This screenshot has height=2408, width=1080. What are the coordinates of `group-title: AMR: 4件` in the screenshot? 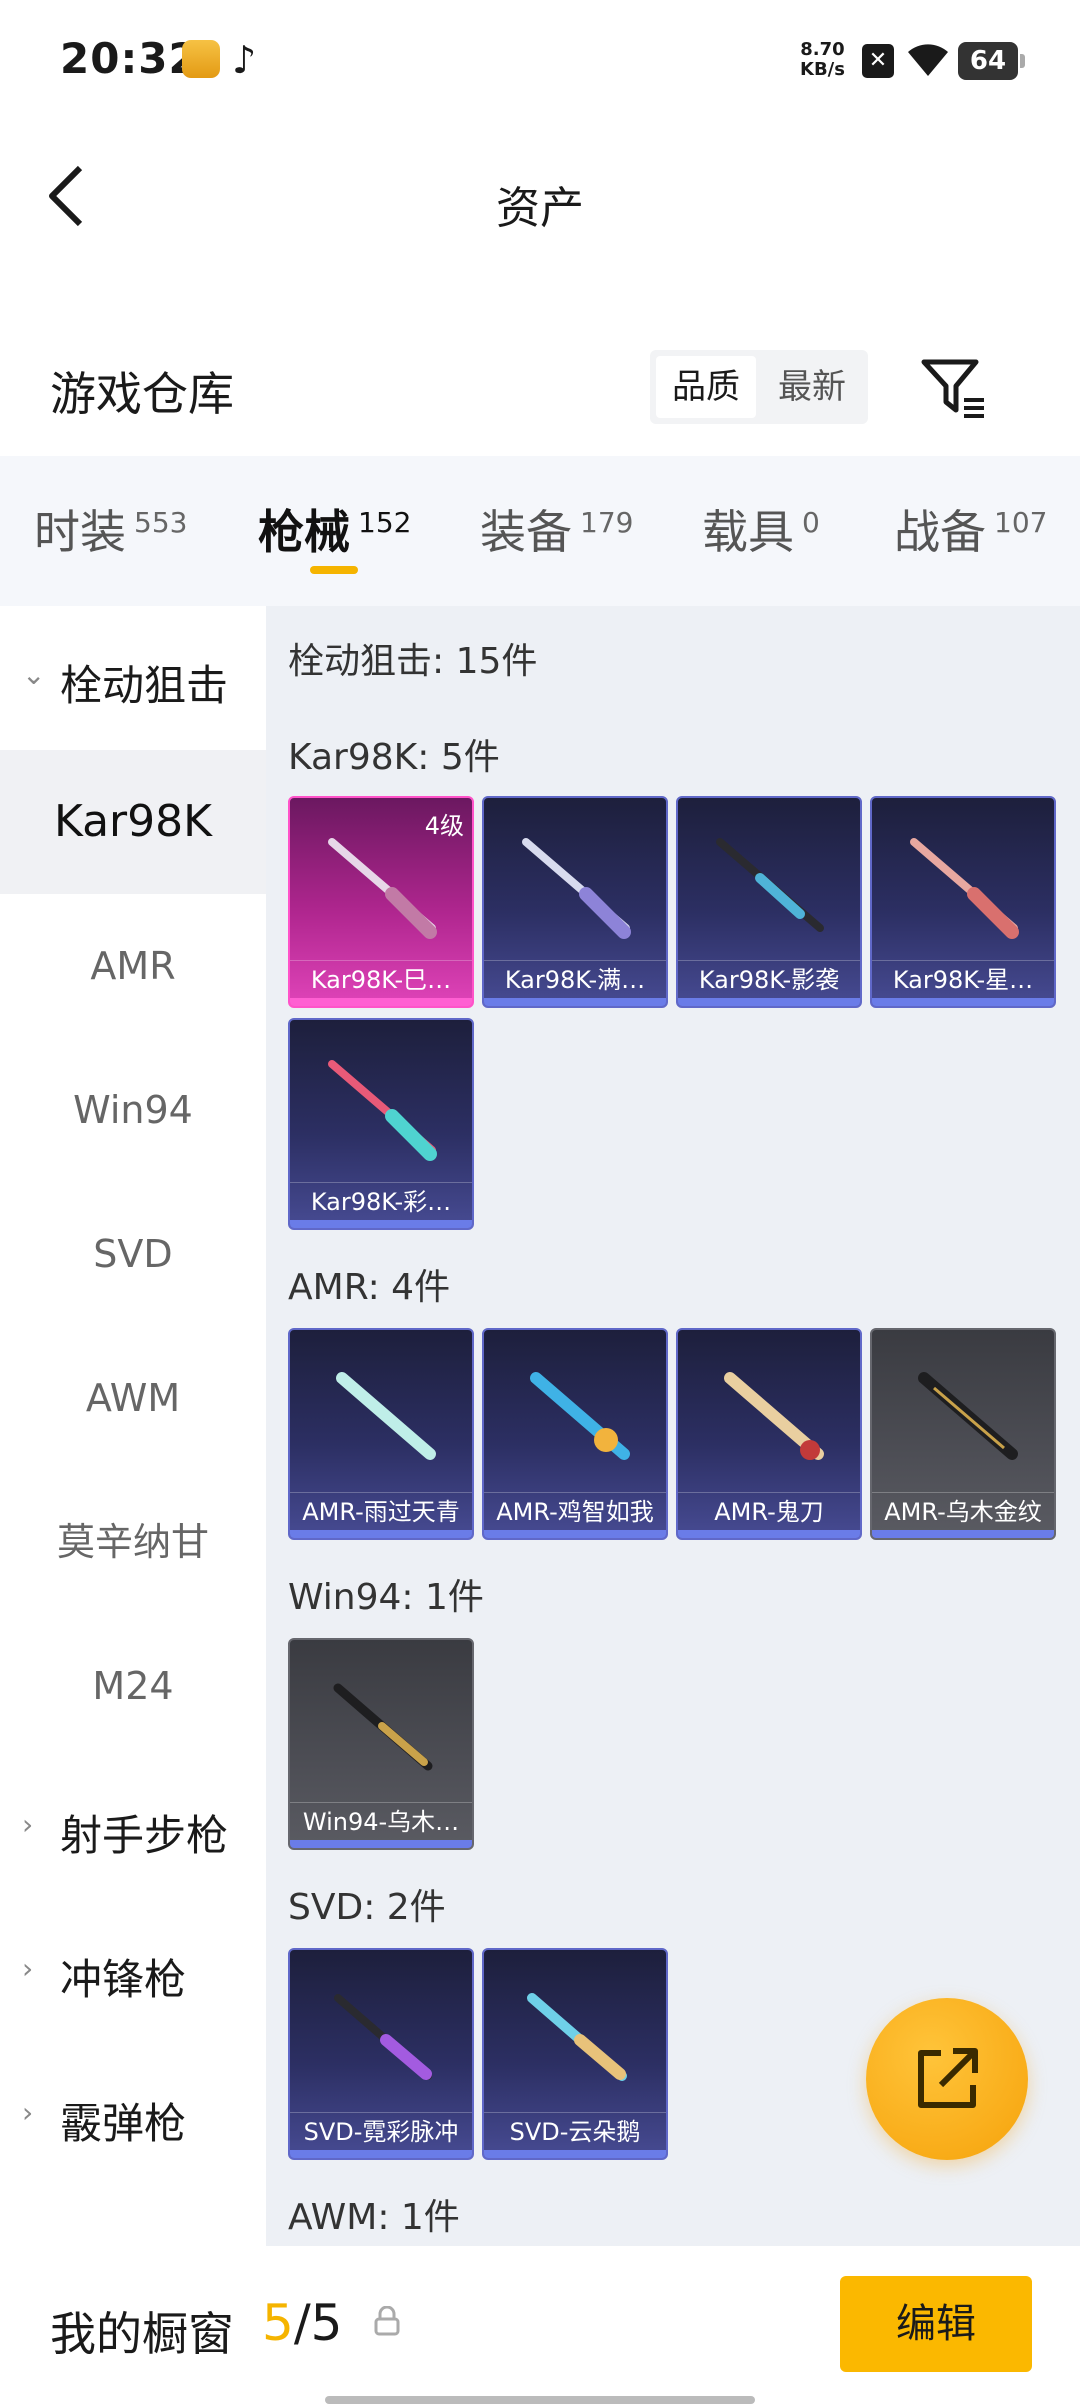 It's located at (369, 1287).